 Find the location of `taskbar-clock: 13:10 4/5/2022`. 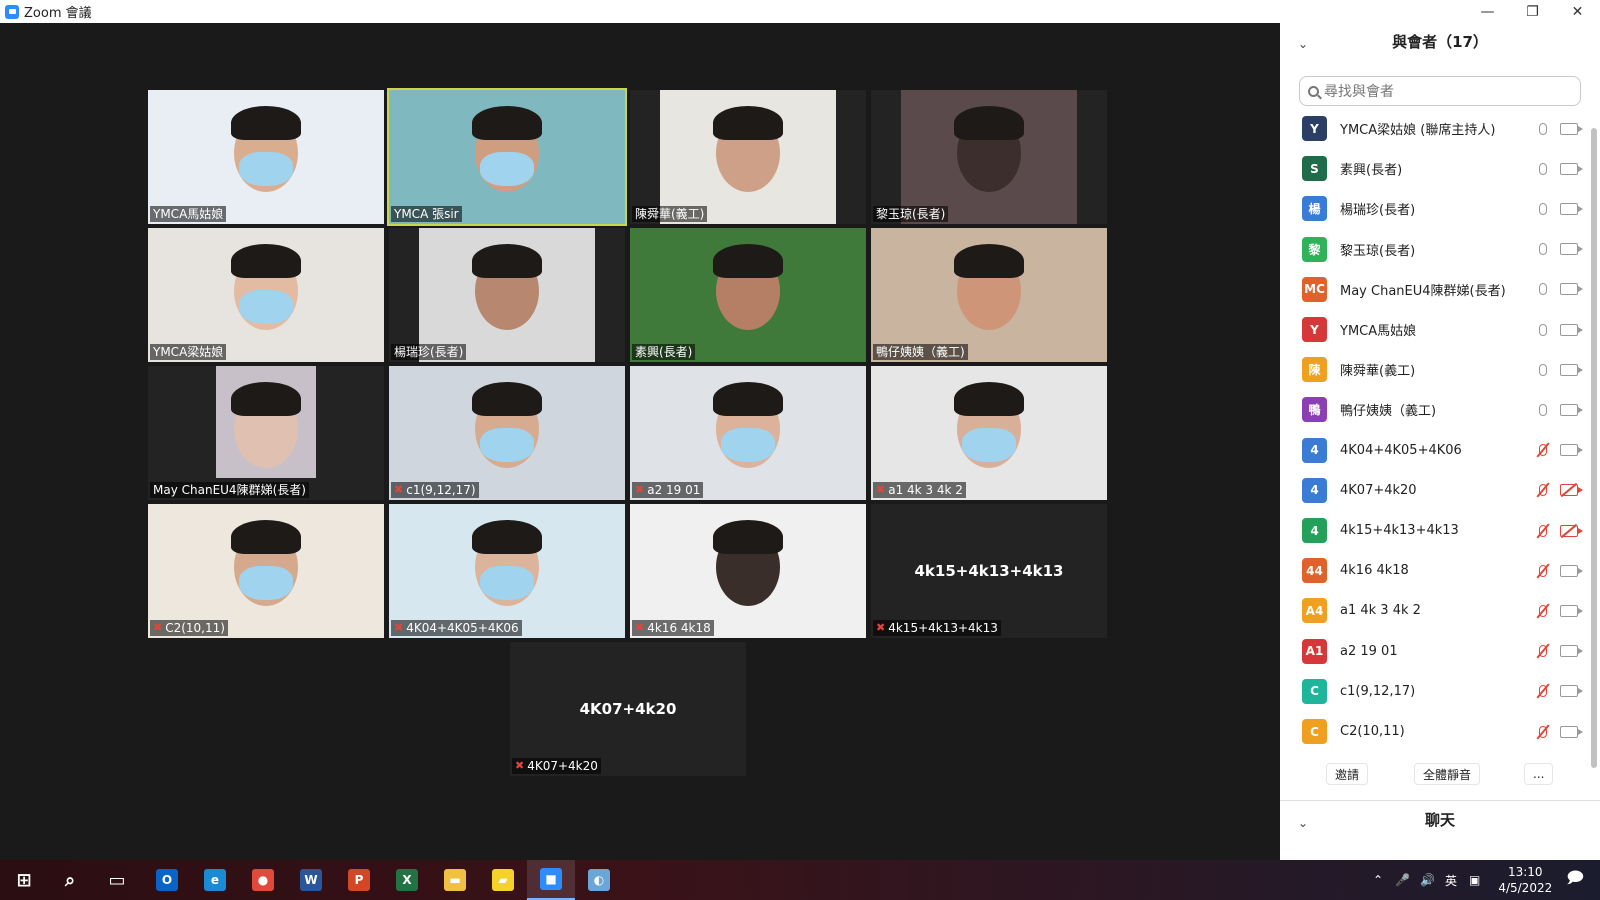

taskbar-clock: 13:10 4/5/2022 is located at coordinates (1525, 880).